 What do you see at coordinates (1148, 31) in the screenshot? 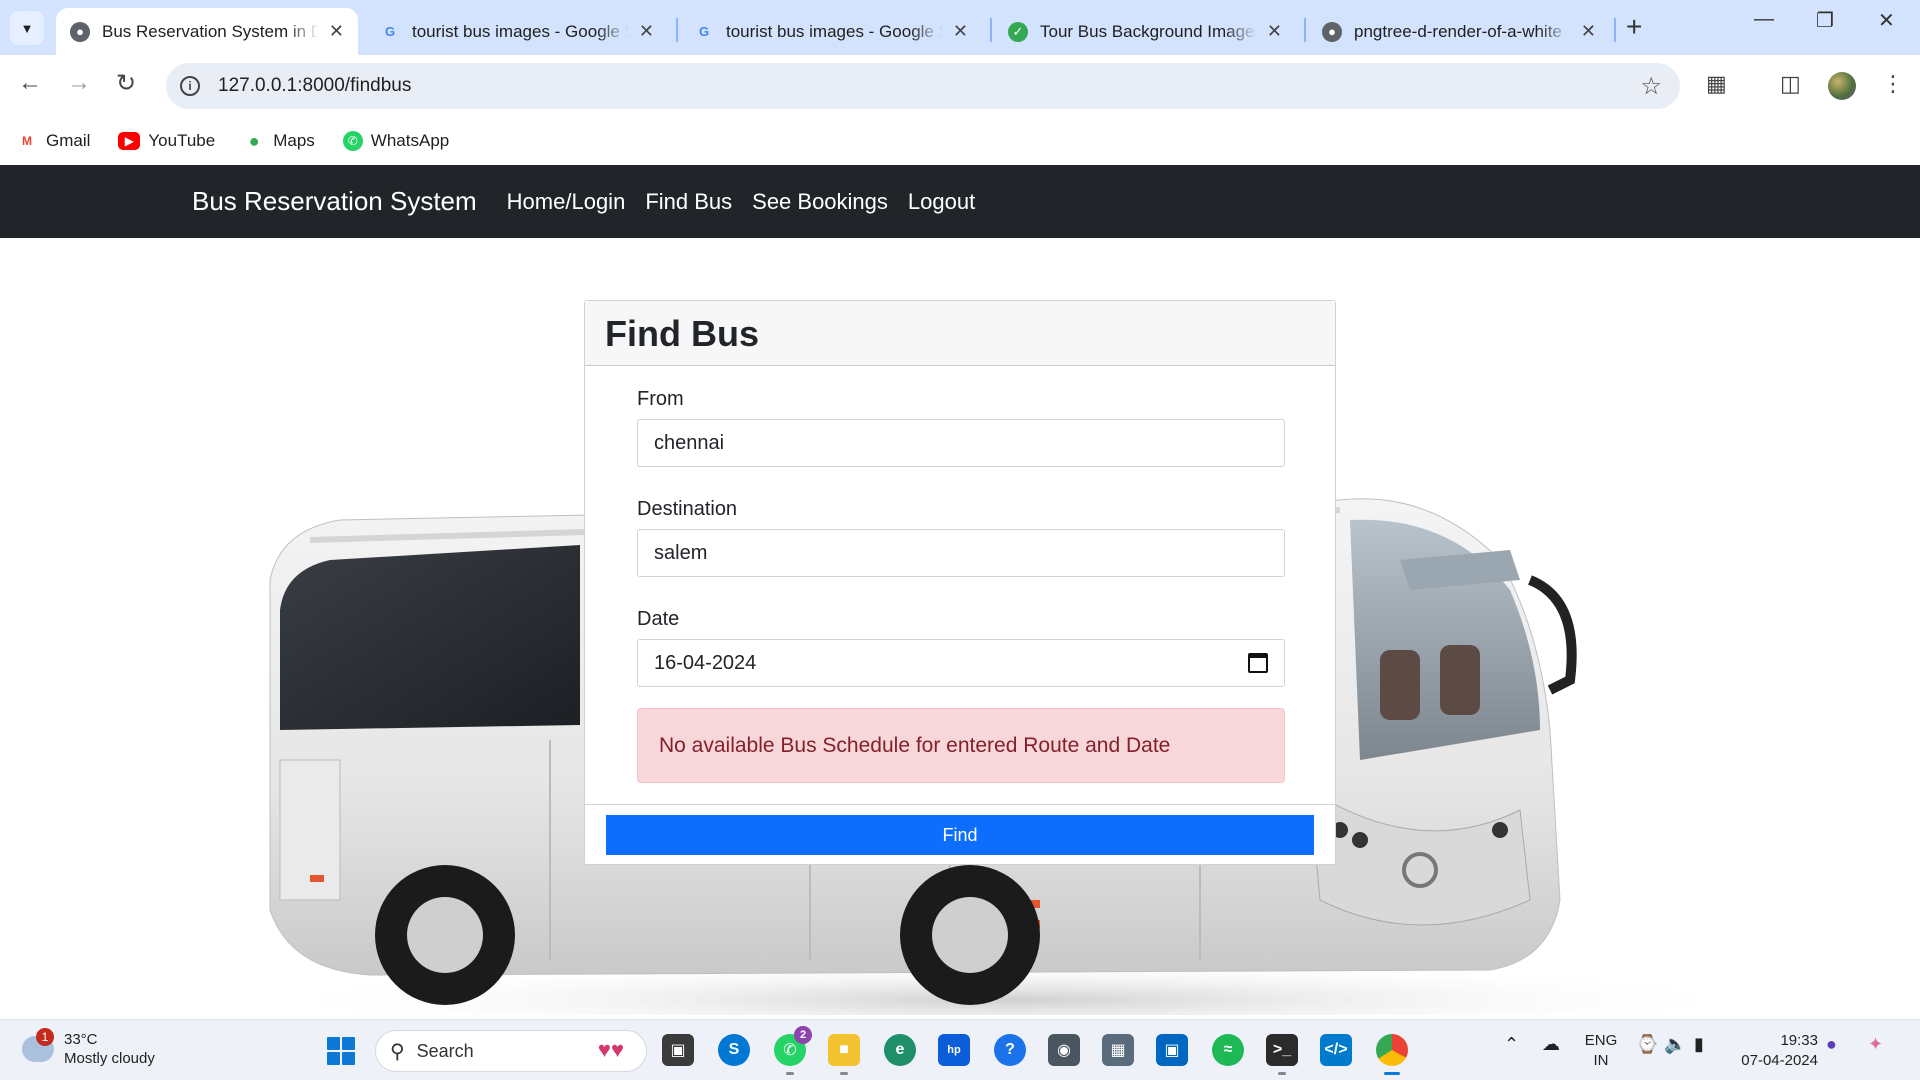
I see `tab-title: Tour Bus Background Images` at bounding box center [1148, 31].